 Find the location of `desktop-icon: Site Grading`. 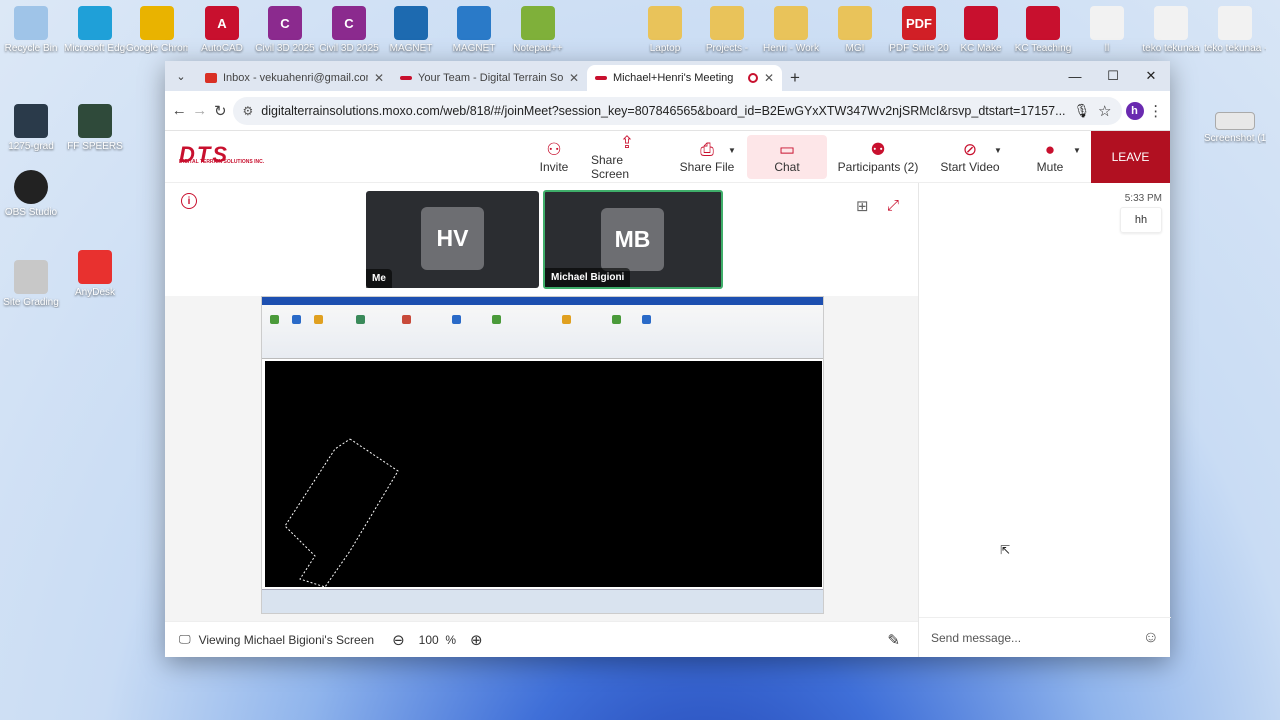

desktop-icon: Site Grading is located at coordinates (31, 284).